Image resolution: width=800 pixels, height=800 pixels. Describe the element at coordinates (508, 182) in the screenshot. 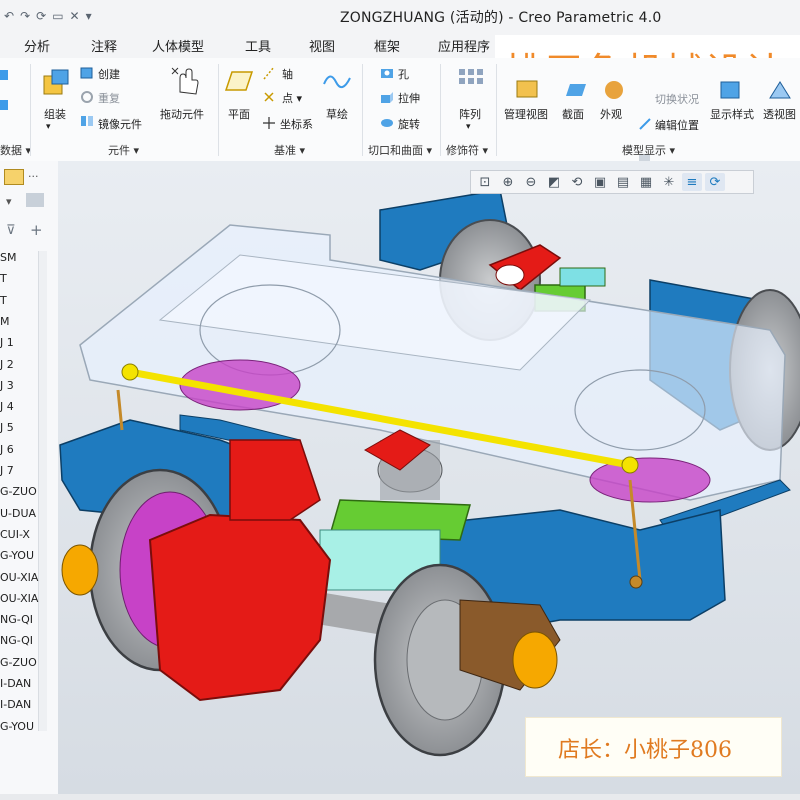

I see `zoom-in-icon: ⊕` at that location.